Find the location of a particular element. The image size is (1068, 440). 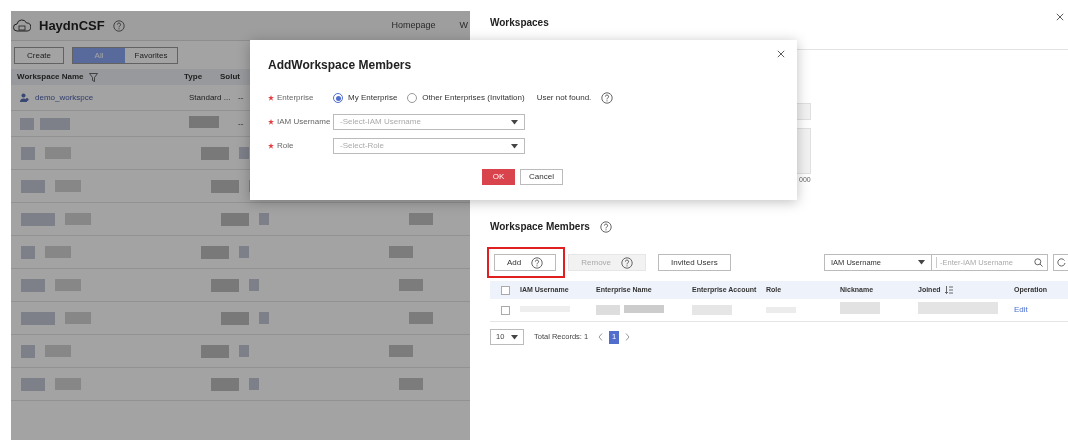

status-note: User not found. is located at coordinates (564, 98).